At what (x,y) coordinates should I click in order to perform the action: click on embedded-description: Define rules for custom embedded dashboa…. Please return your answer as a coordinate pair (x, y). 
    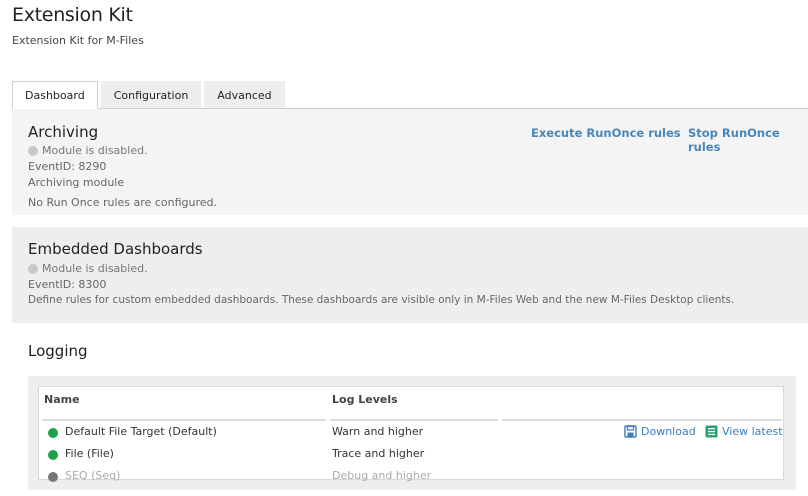
    Looking at the image, I should click on (381, 300).